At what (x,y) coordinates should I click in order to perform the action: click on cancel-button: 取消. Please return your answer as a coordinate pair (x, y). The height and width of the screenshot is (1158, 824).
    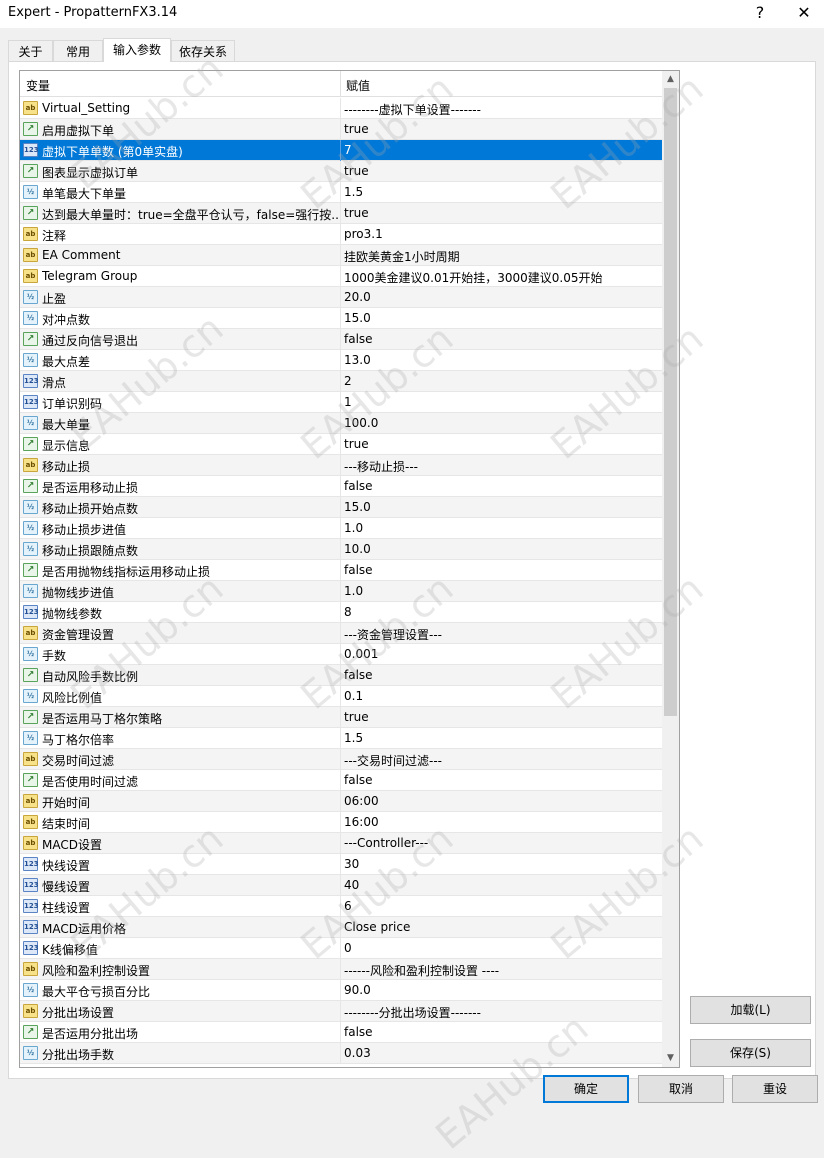
    Looking at the image, I should click on (681, 1089).